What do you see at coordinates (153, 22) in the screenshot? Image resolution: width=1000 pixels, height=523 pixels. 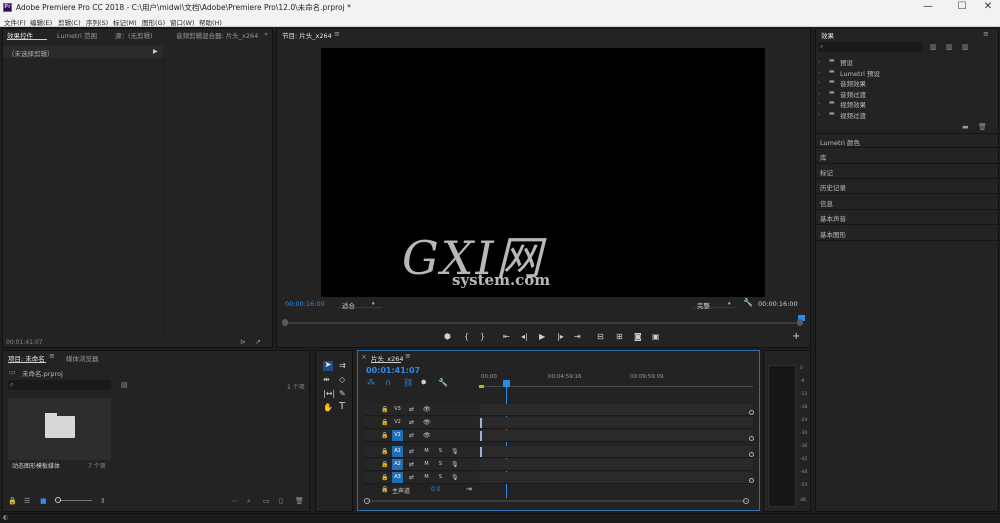 I see `menu-graphics: 图形(G)` at bounding box center [153, 22].